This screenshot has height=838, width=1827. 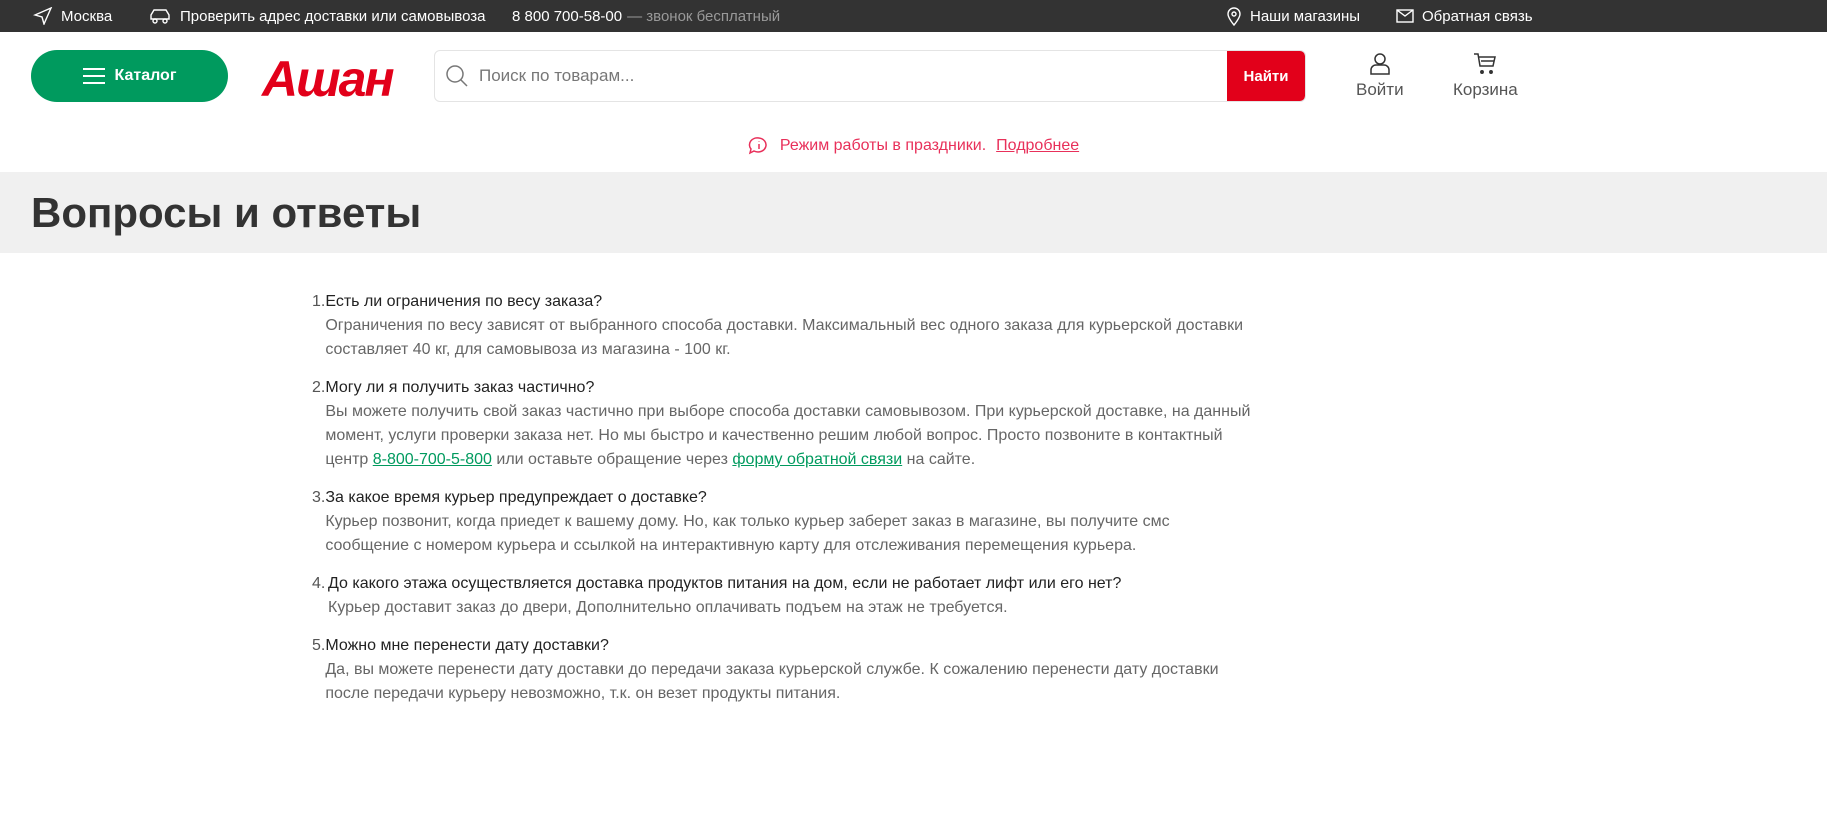 I want to click on feedback-form-link: форму обратной связи, so click(x=817, y=459).